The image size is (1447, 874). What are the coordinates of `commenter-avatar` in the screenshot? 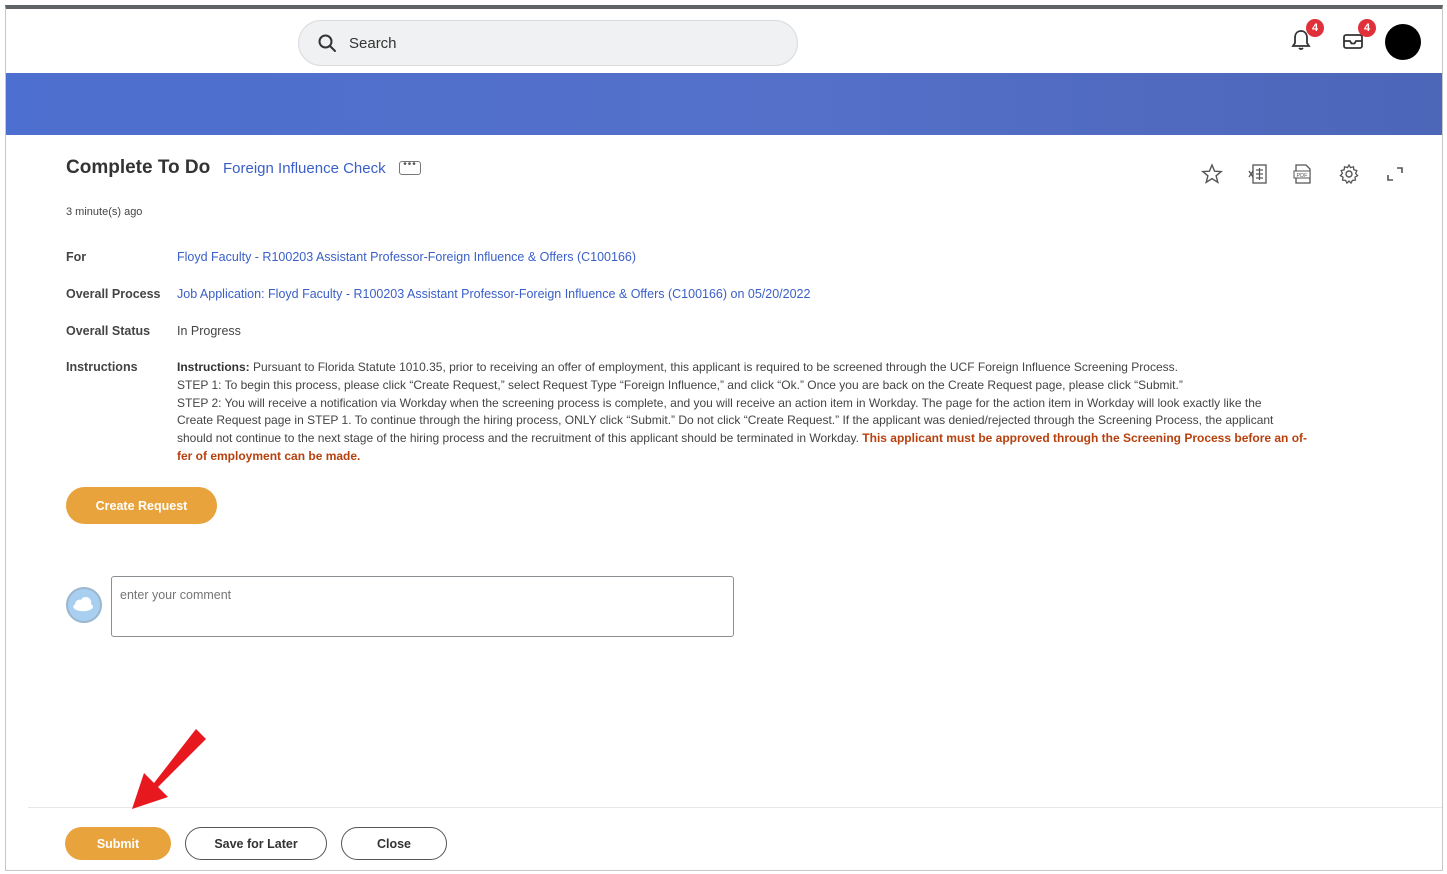 It's located at (84, 605).